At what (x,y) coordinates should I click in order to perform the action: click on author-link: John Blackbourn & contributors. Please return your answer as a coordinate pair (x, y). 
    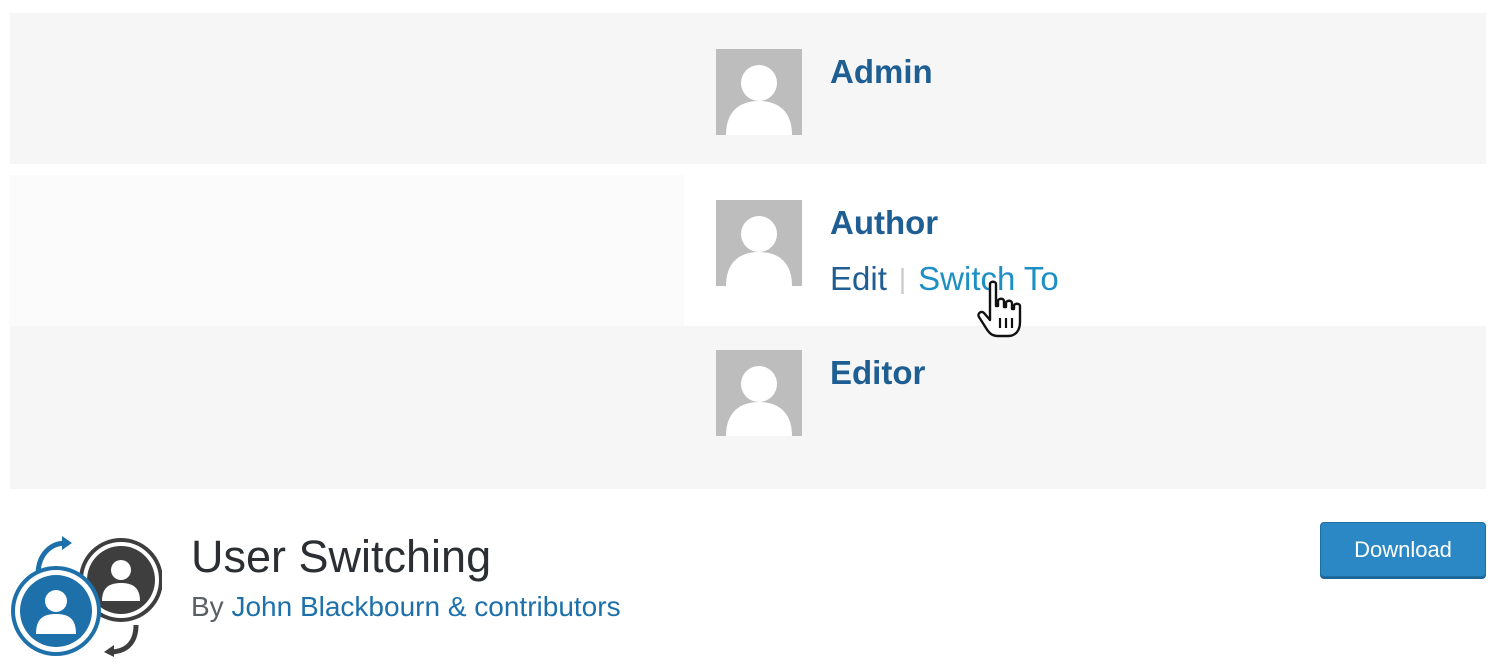
    Looking at the image, I should click on (425, 606).